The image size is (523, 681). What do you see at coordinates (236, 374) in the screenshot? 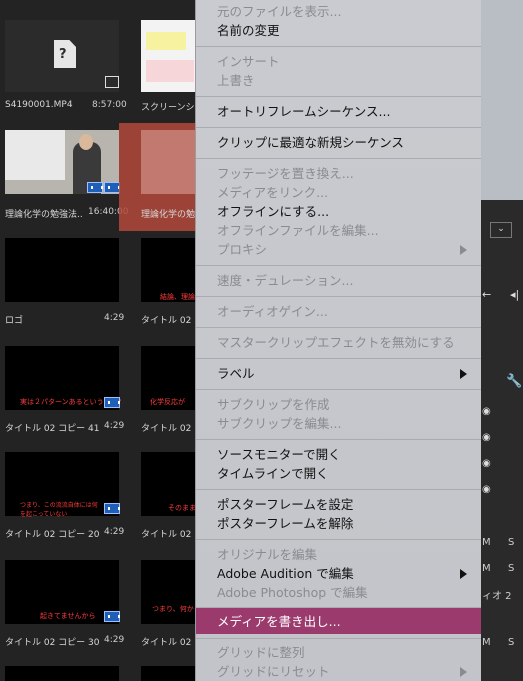
I see `menu-item-label: ラベル` at bounding box center [236, 374].